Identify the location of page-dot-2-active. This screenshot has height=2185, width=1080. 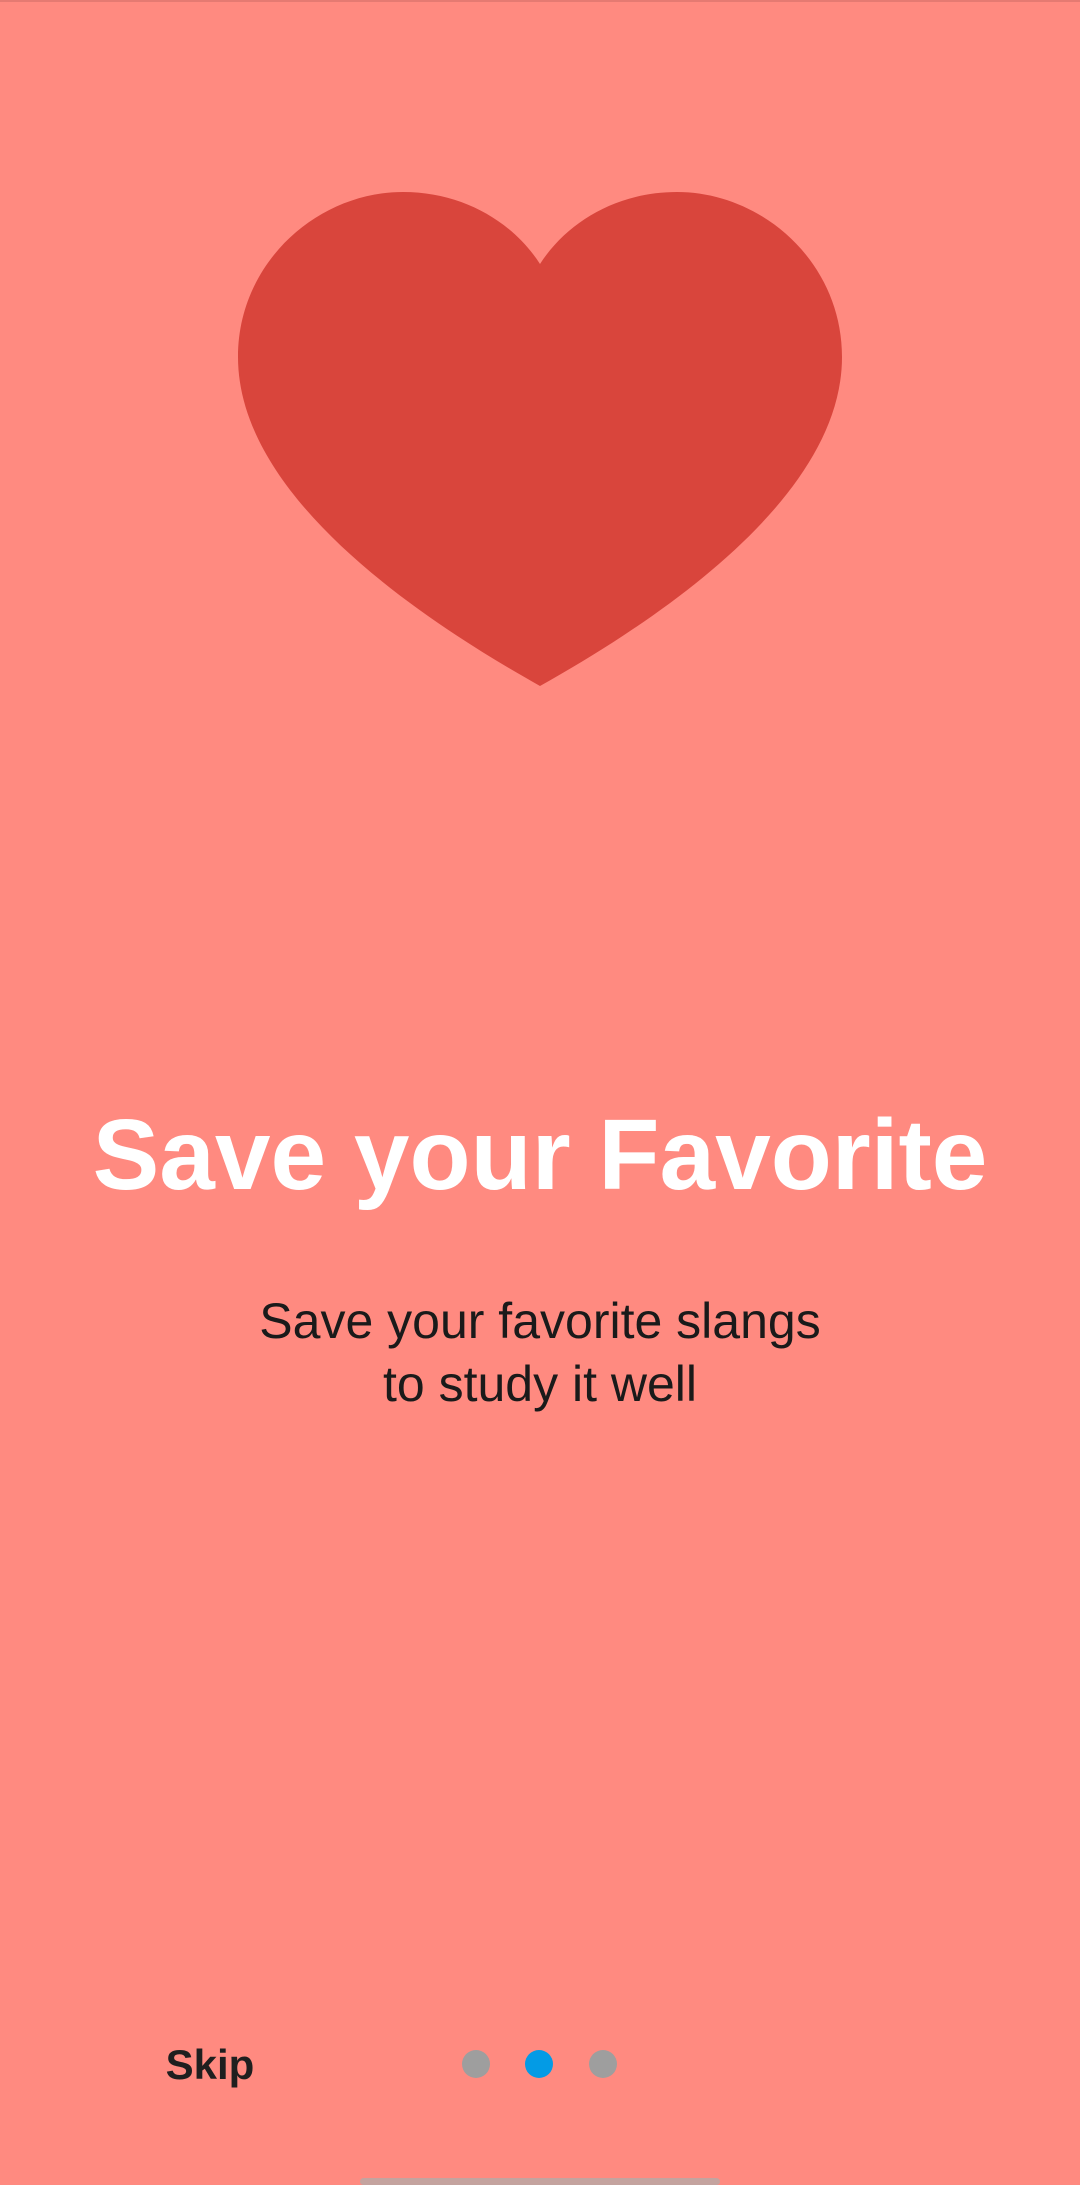
(539, 2064).